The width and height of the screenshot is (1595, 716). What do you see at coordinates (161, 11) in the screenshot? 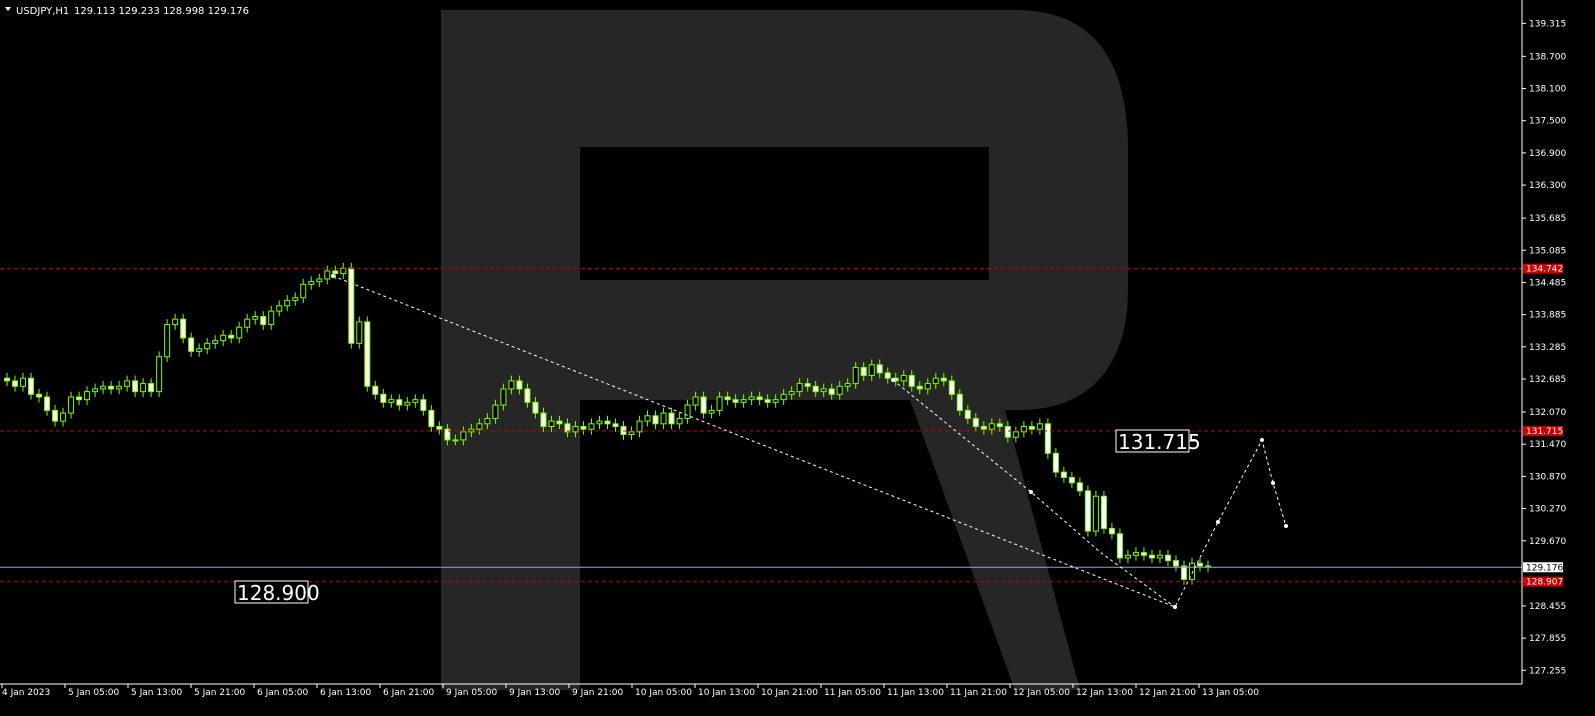
I see `ohlc-readout: 129.113 129.233 128.998 129.176` at bounding box center [161, 11].